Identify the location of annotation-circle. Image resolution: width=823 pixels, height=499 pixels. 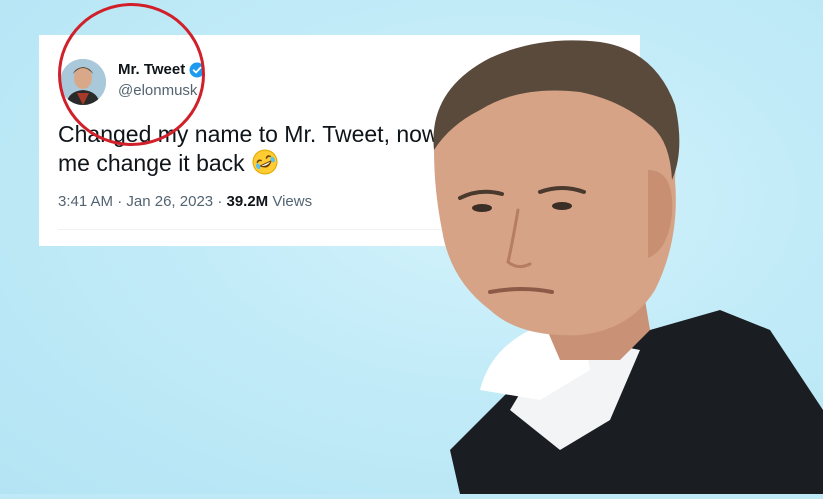
(131, 74).